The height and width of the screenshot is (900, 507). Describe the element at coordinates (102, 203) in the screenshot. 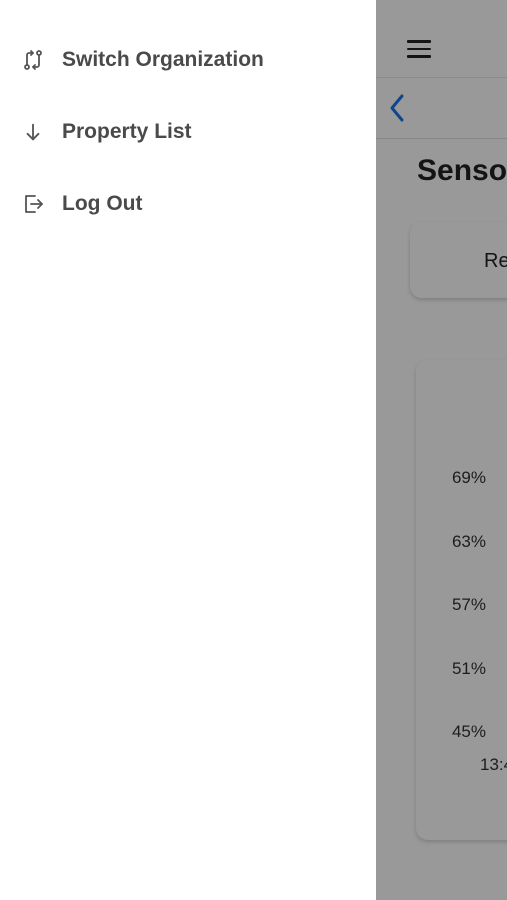

I see `menu-item-label: Log Out` at that location.